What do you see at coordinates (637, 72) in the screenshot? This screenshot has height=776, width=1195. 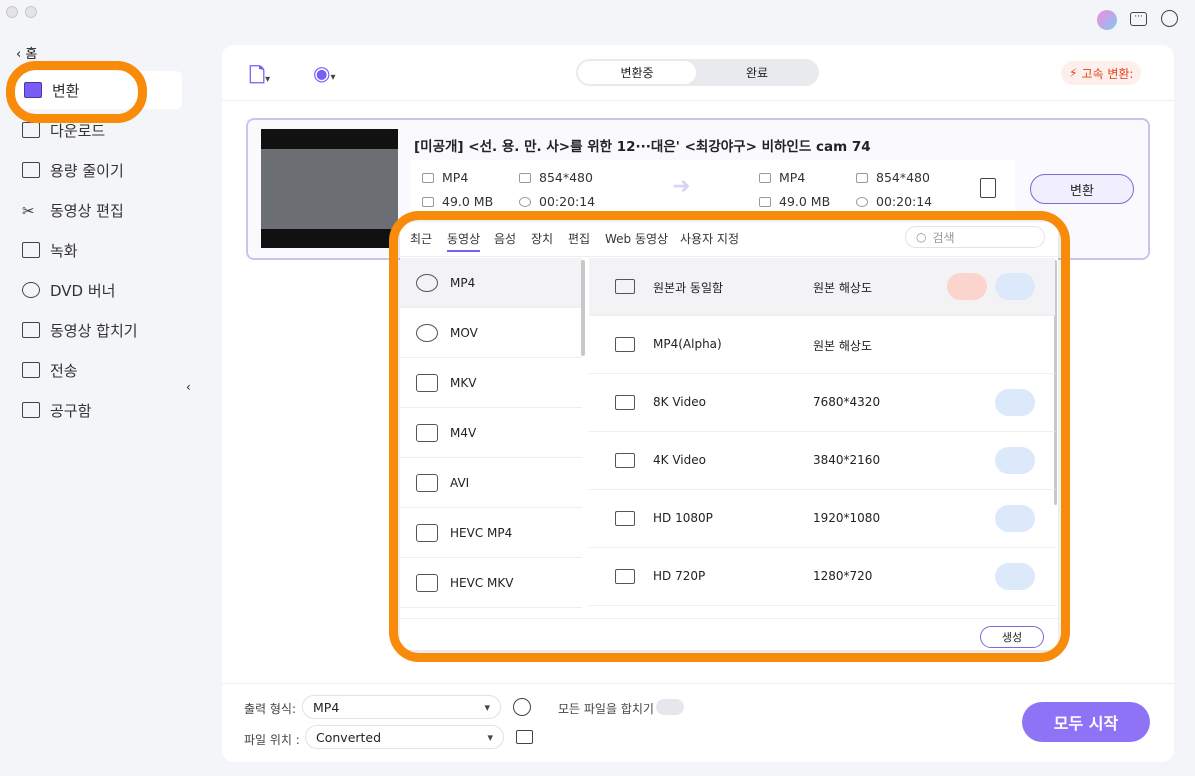 I see `tab-converting: 변환중` at bounding box center [637, 72].